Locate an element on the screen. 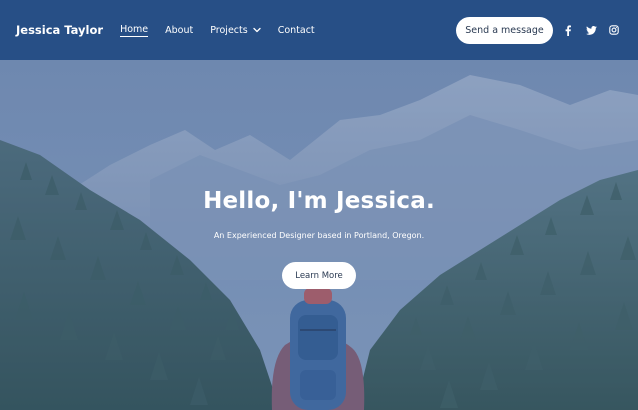 This screenshot has height=410, width=638. instagram-icon is located at coordinates (614, 30).